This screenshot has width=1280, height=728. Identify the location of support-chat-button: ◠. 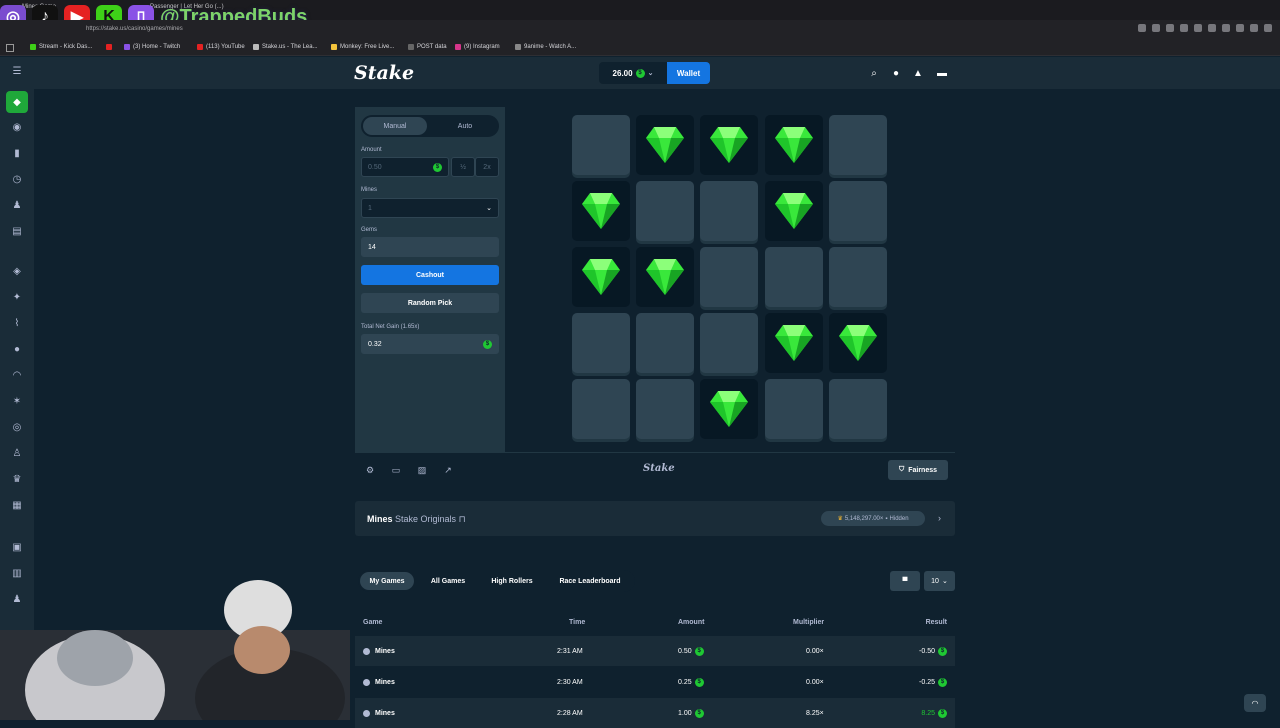
(1255, 703).